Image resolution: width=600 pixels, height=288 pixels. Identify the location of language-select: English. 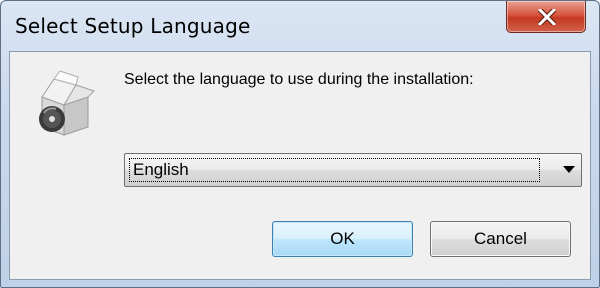
(353, 170).